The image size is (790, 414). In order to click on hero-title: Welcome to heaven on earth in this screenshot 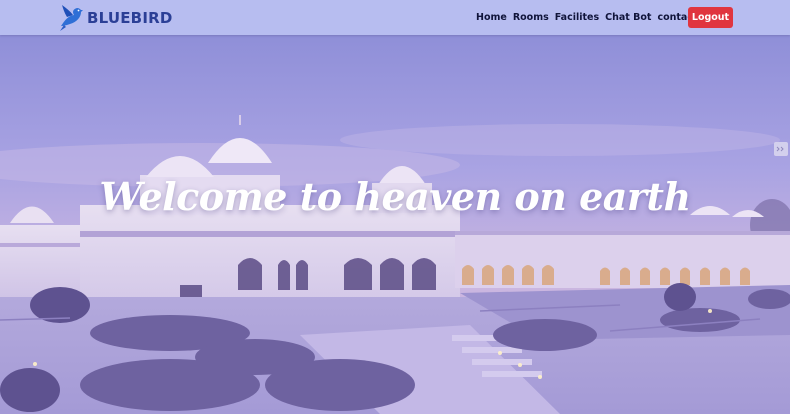, I will do `click(395, 196)`.